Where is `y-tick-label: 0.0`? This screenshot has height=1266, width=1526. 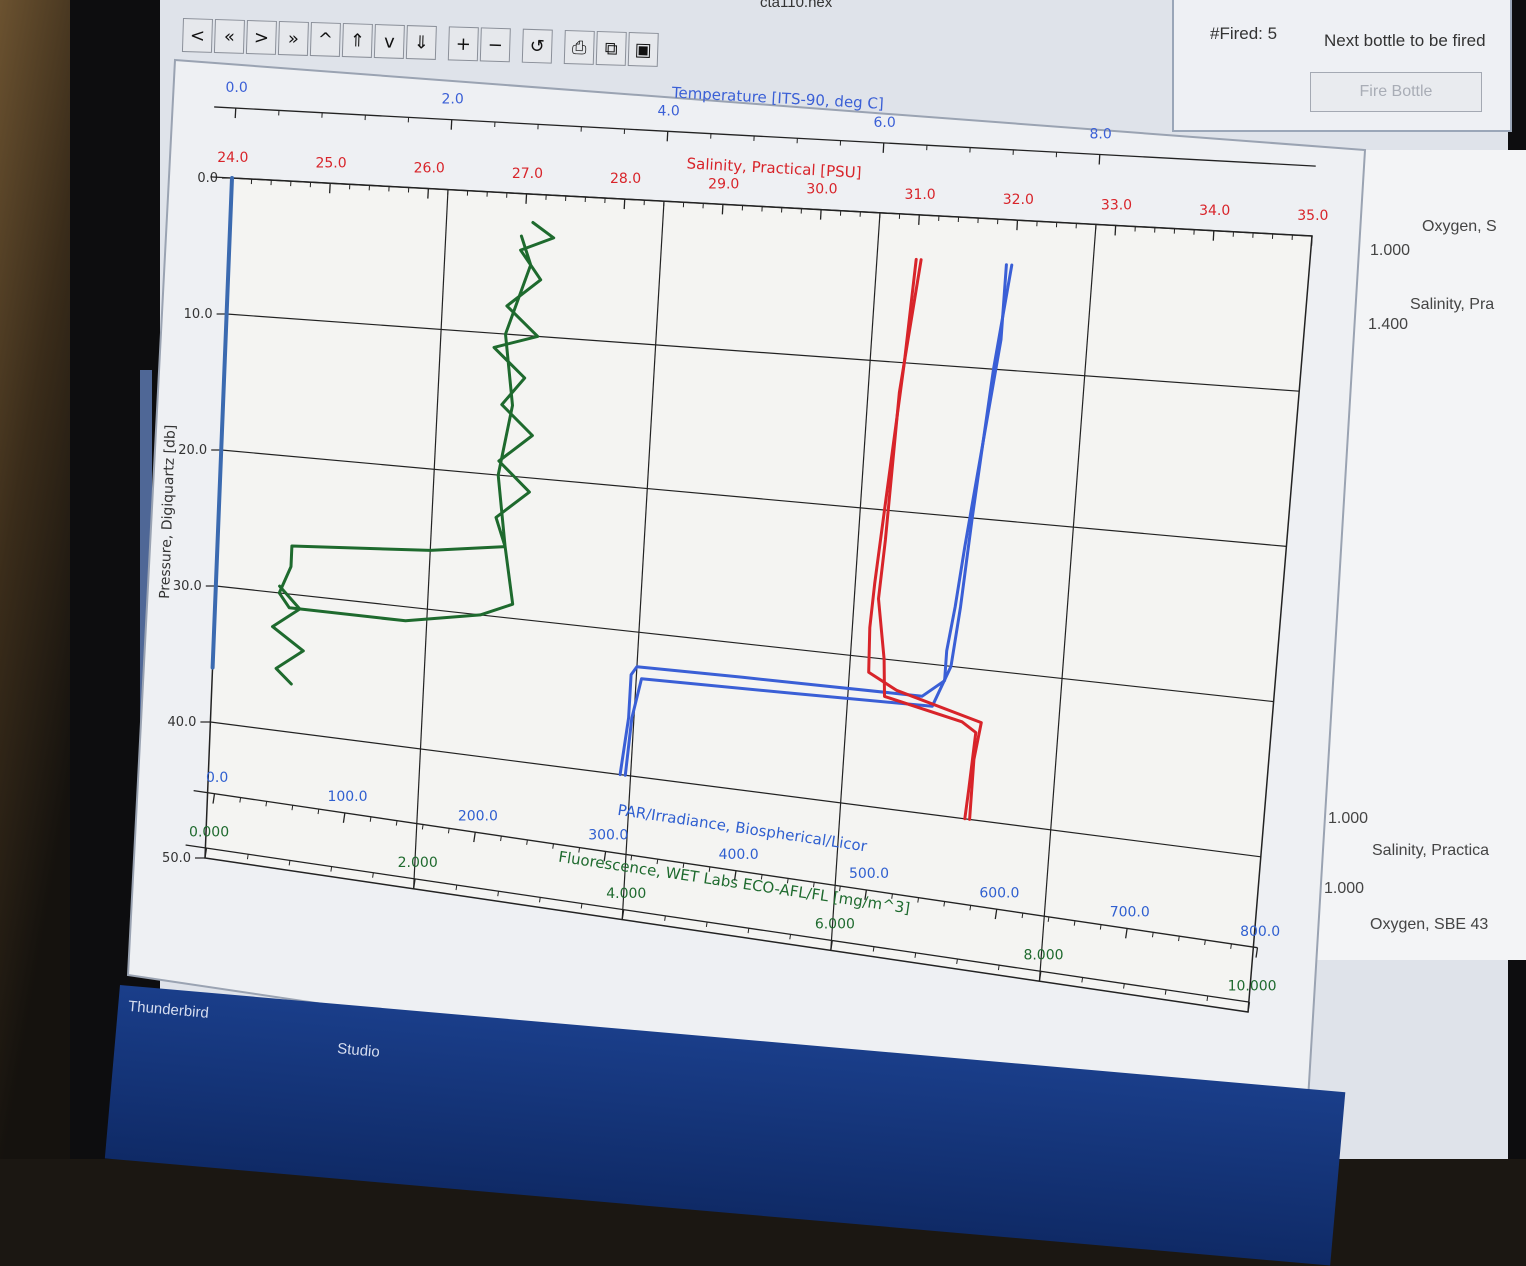
y-tick-label: 0.0 is located at coordinates (207, 178).